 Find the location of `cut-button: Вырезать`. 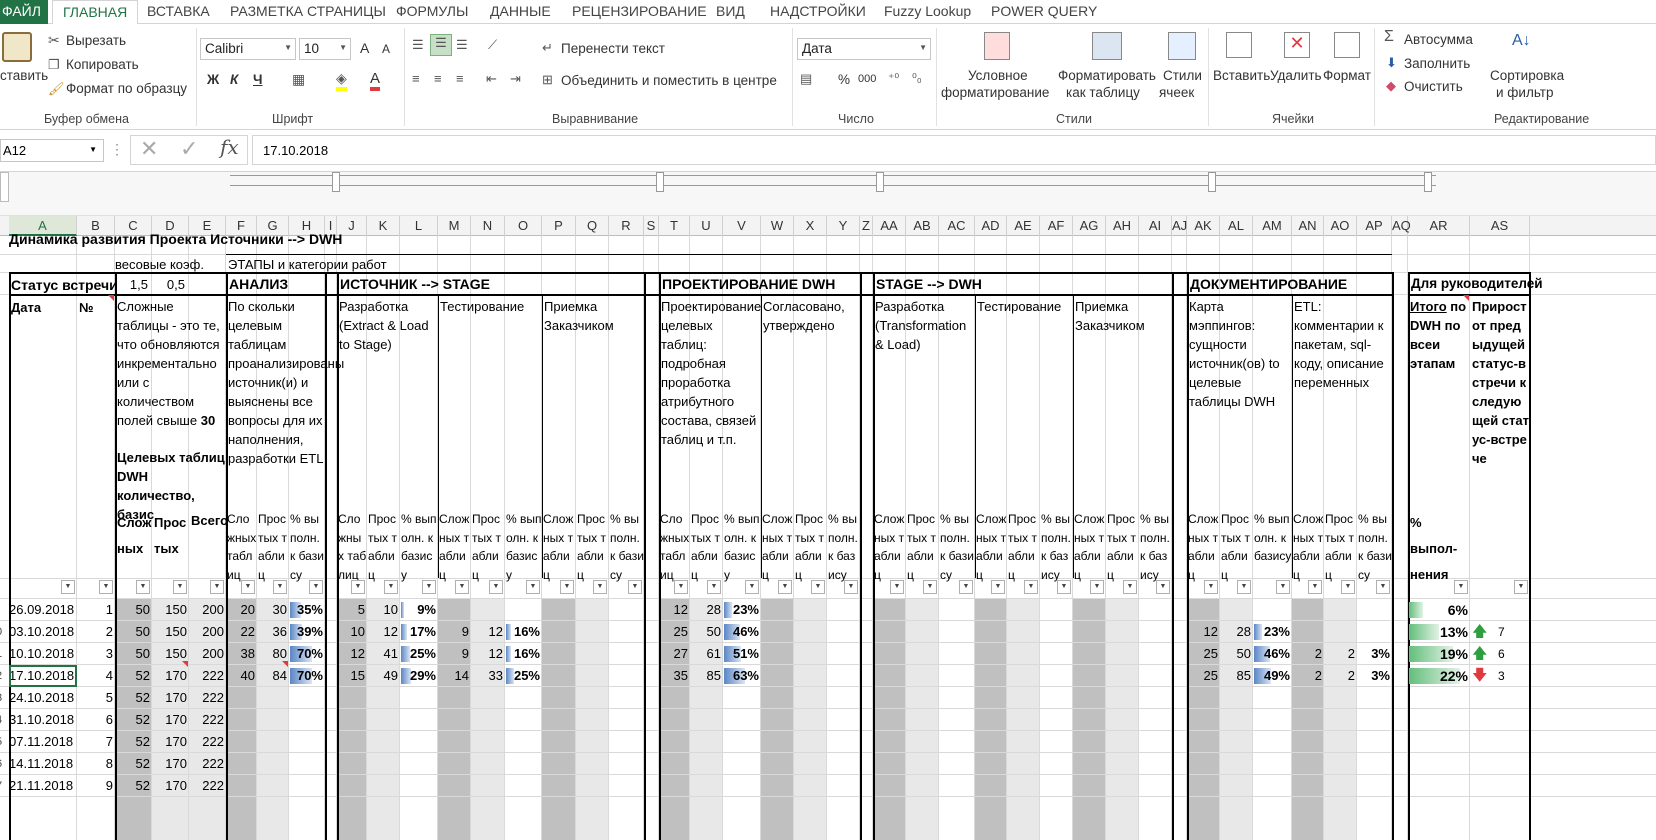

cut-button: Вырезать is located at coordinates (96, 40).